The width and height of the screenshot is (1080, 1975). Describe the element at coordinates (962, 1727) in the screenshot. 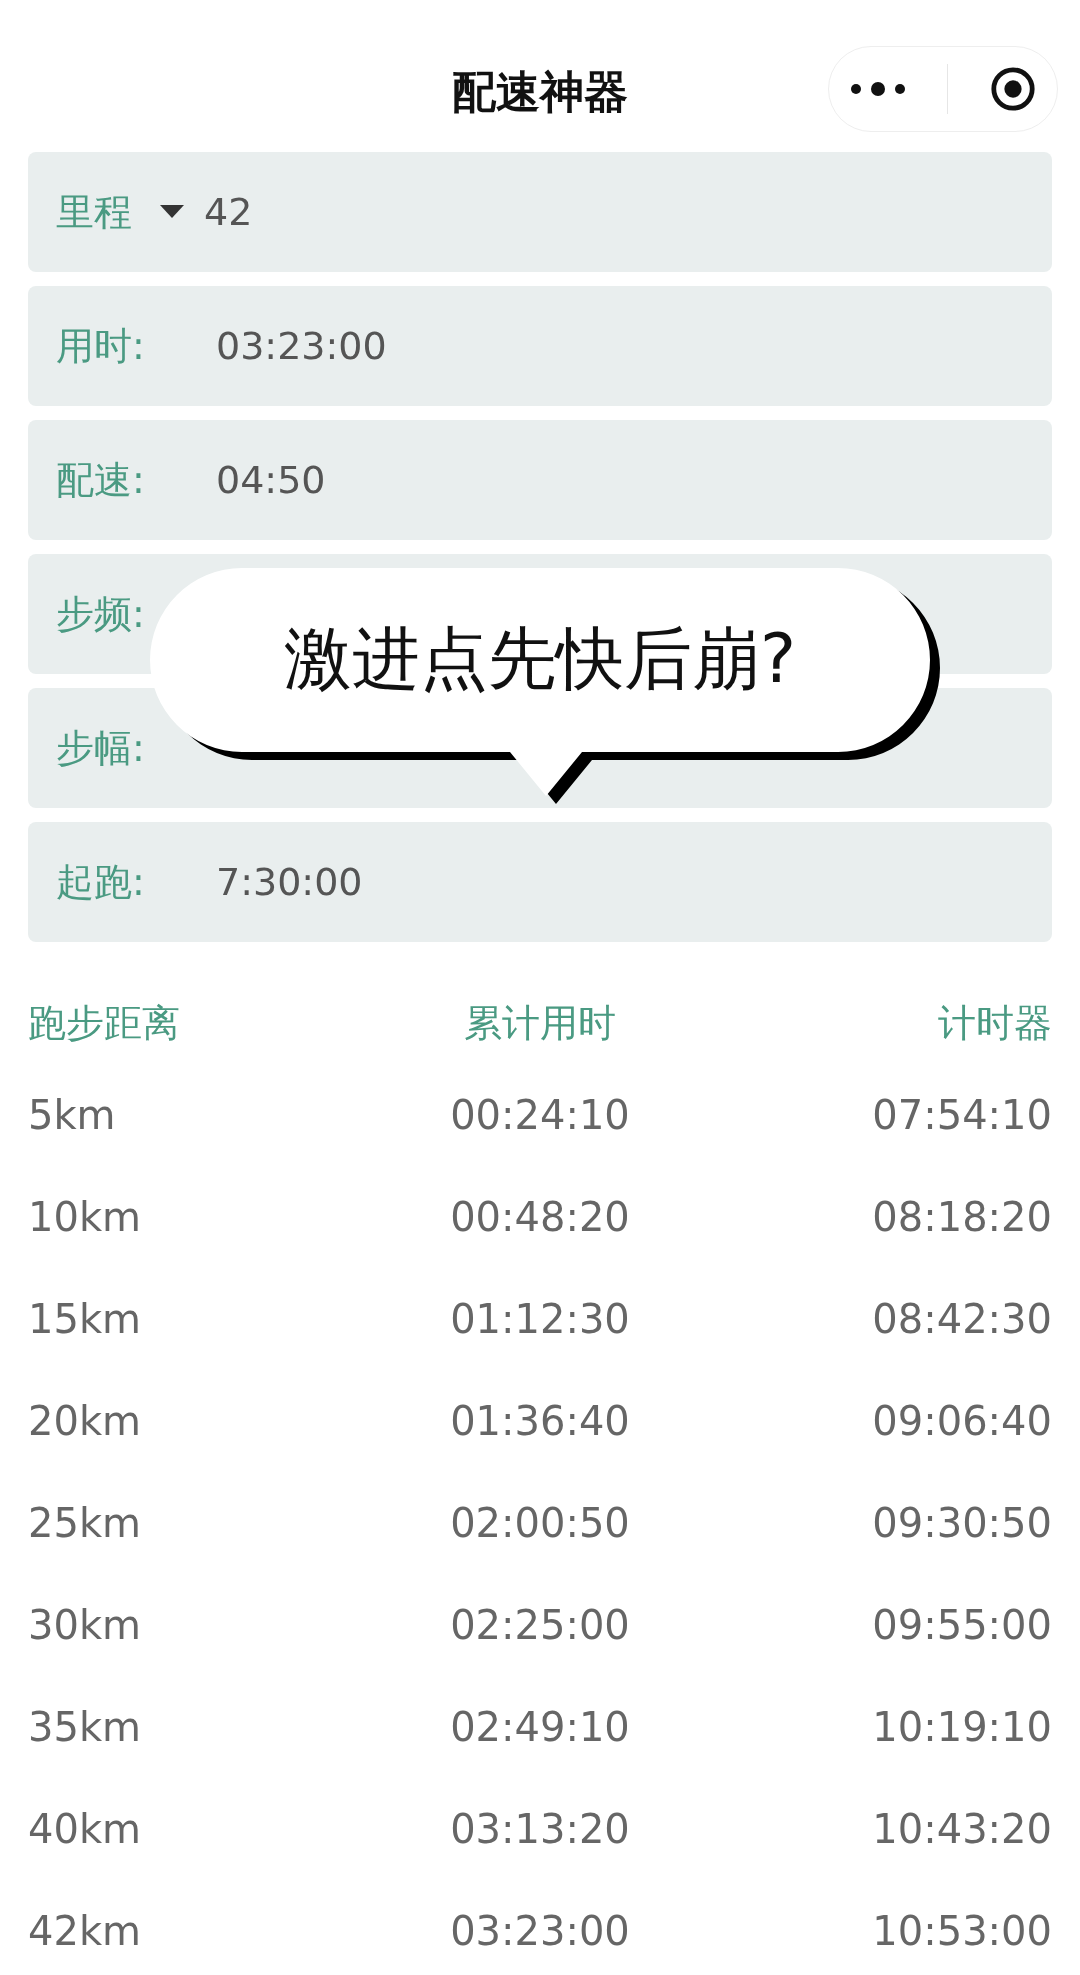

I see `table-cell: 10:19:10` at that location.